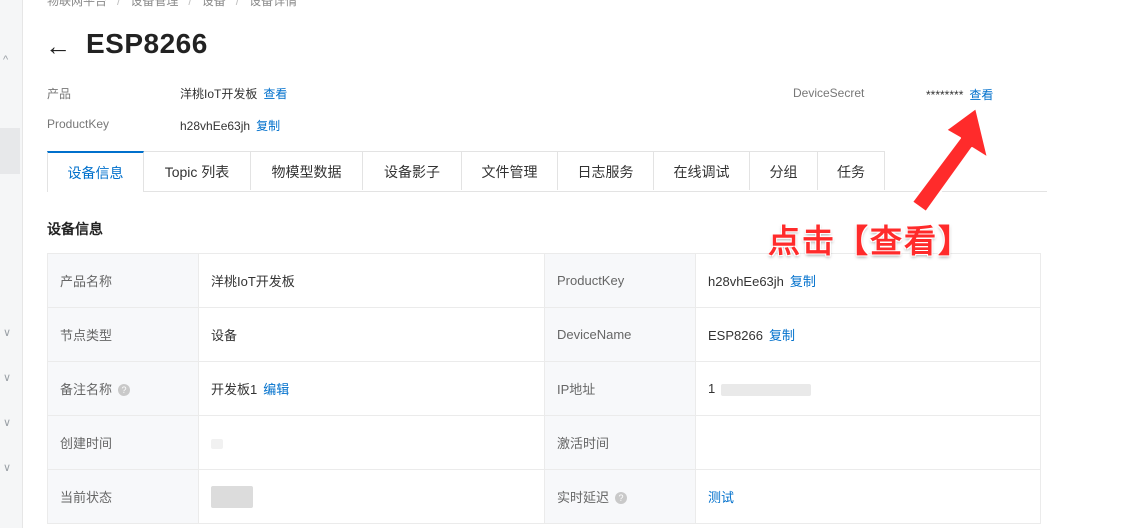  What do you see at coordinates (721, 497) in the screenshot?
I see `test-latency-link: 测试` at bounding box center [721, 497].